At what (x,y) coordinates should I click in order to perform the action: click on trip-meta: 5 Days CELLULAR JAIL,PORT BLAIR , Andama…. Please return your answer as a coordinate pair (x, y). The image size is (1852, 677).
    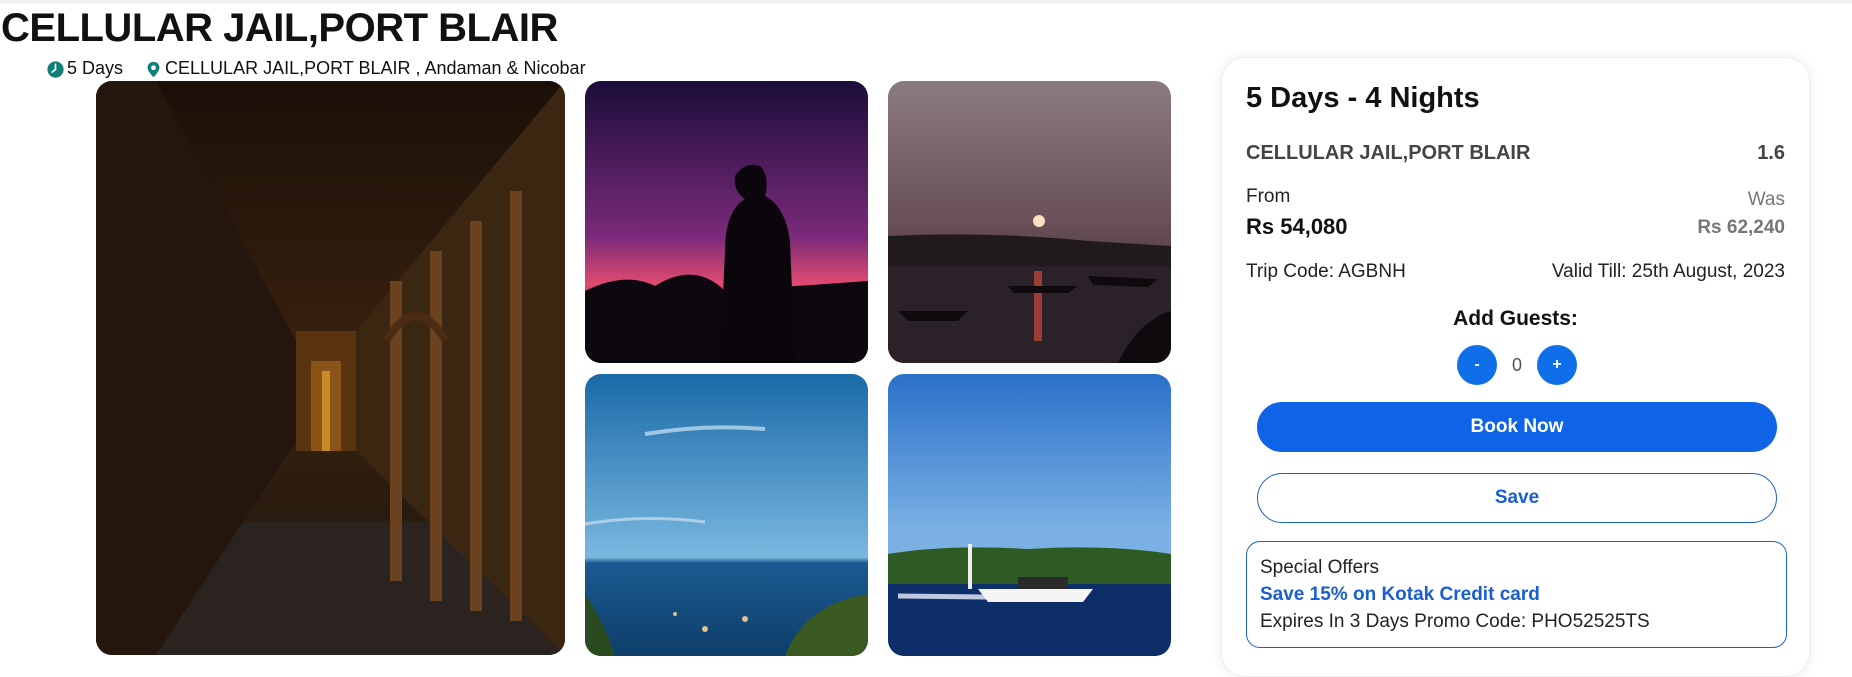
    Looking at the image, I should click on (316, 68).